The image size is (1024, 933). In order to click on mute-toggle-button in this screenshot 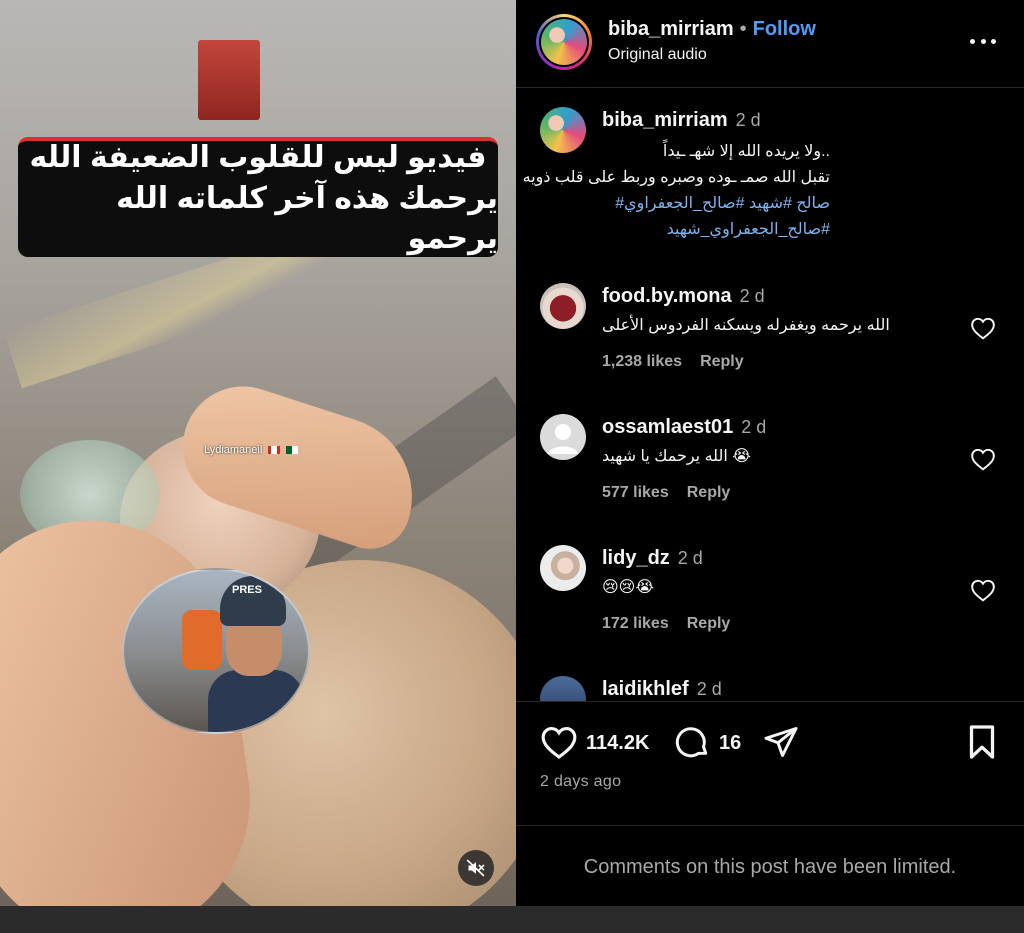, I will do `click(476, 868)`.